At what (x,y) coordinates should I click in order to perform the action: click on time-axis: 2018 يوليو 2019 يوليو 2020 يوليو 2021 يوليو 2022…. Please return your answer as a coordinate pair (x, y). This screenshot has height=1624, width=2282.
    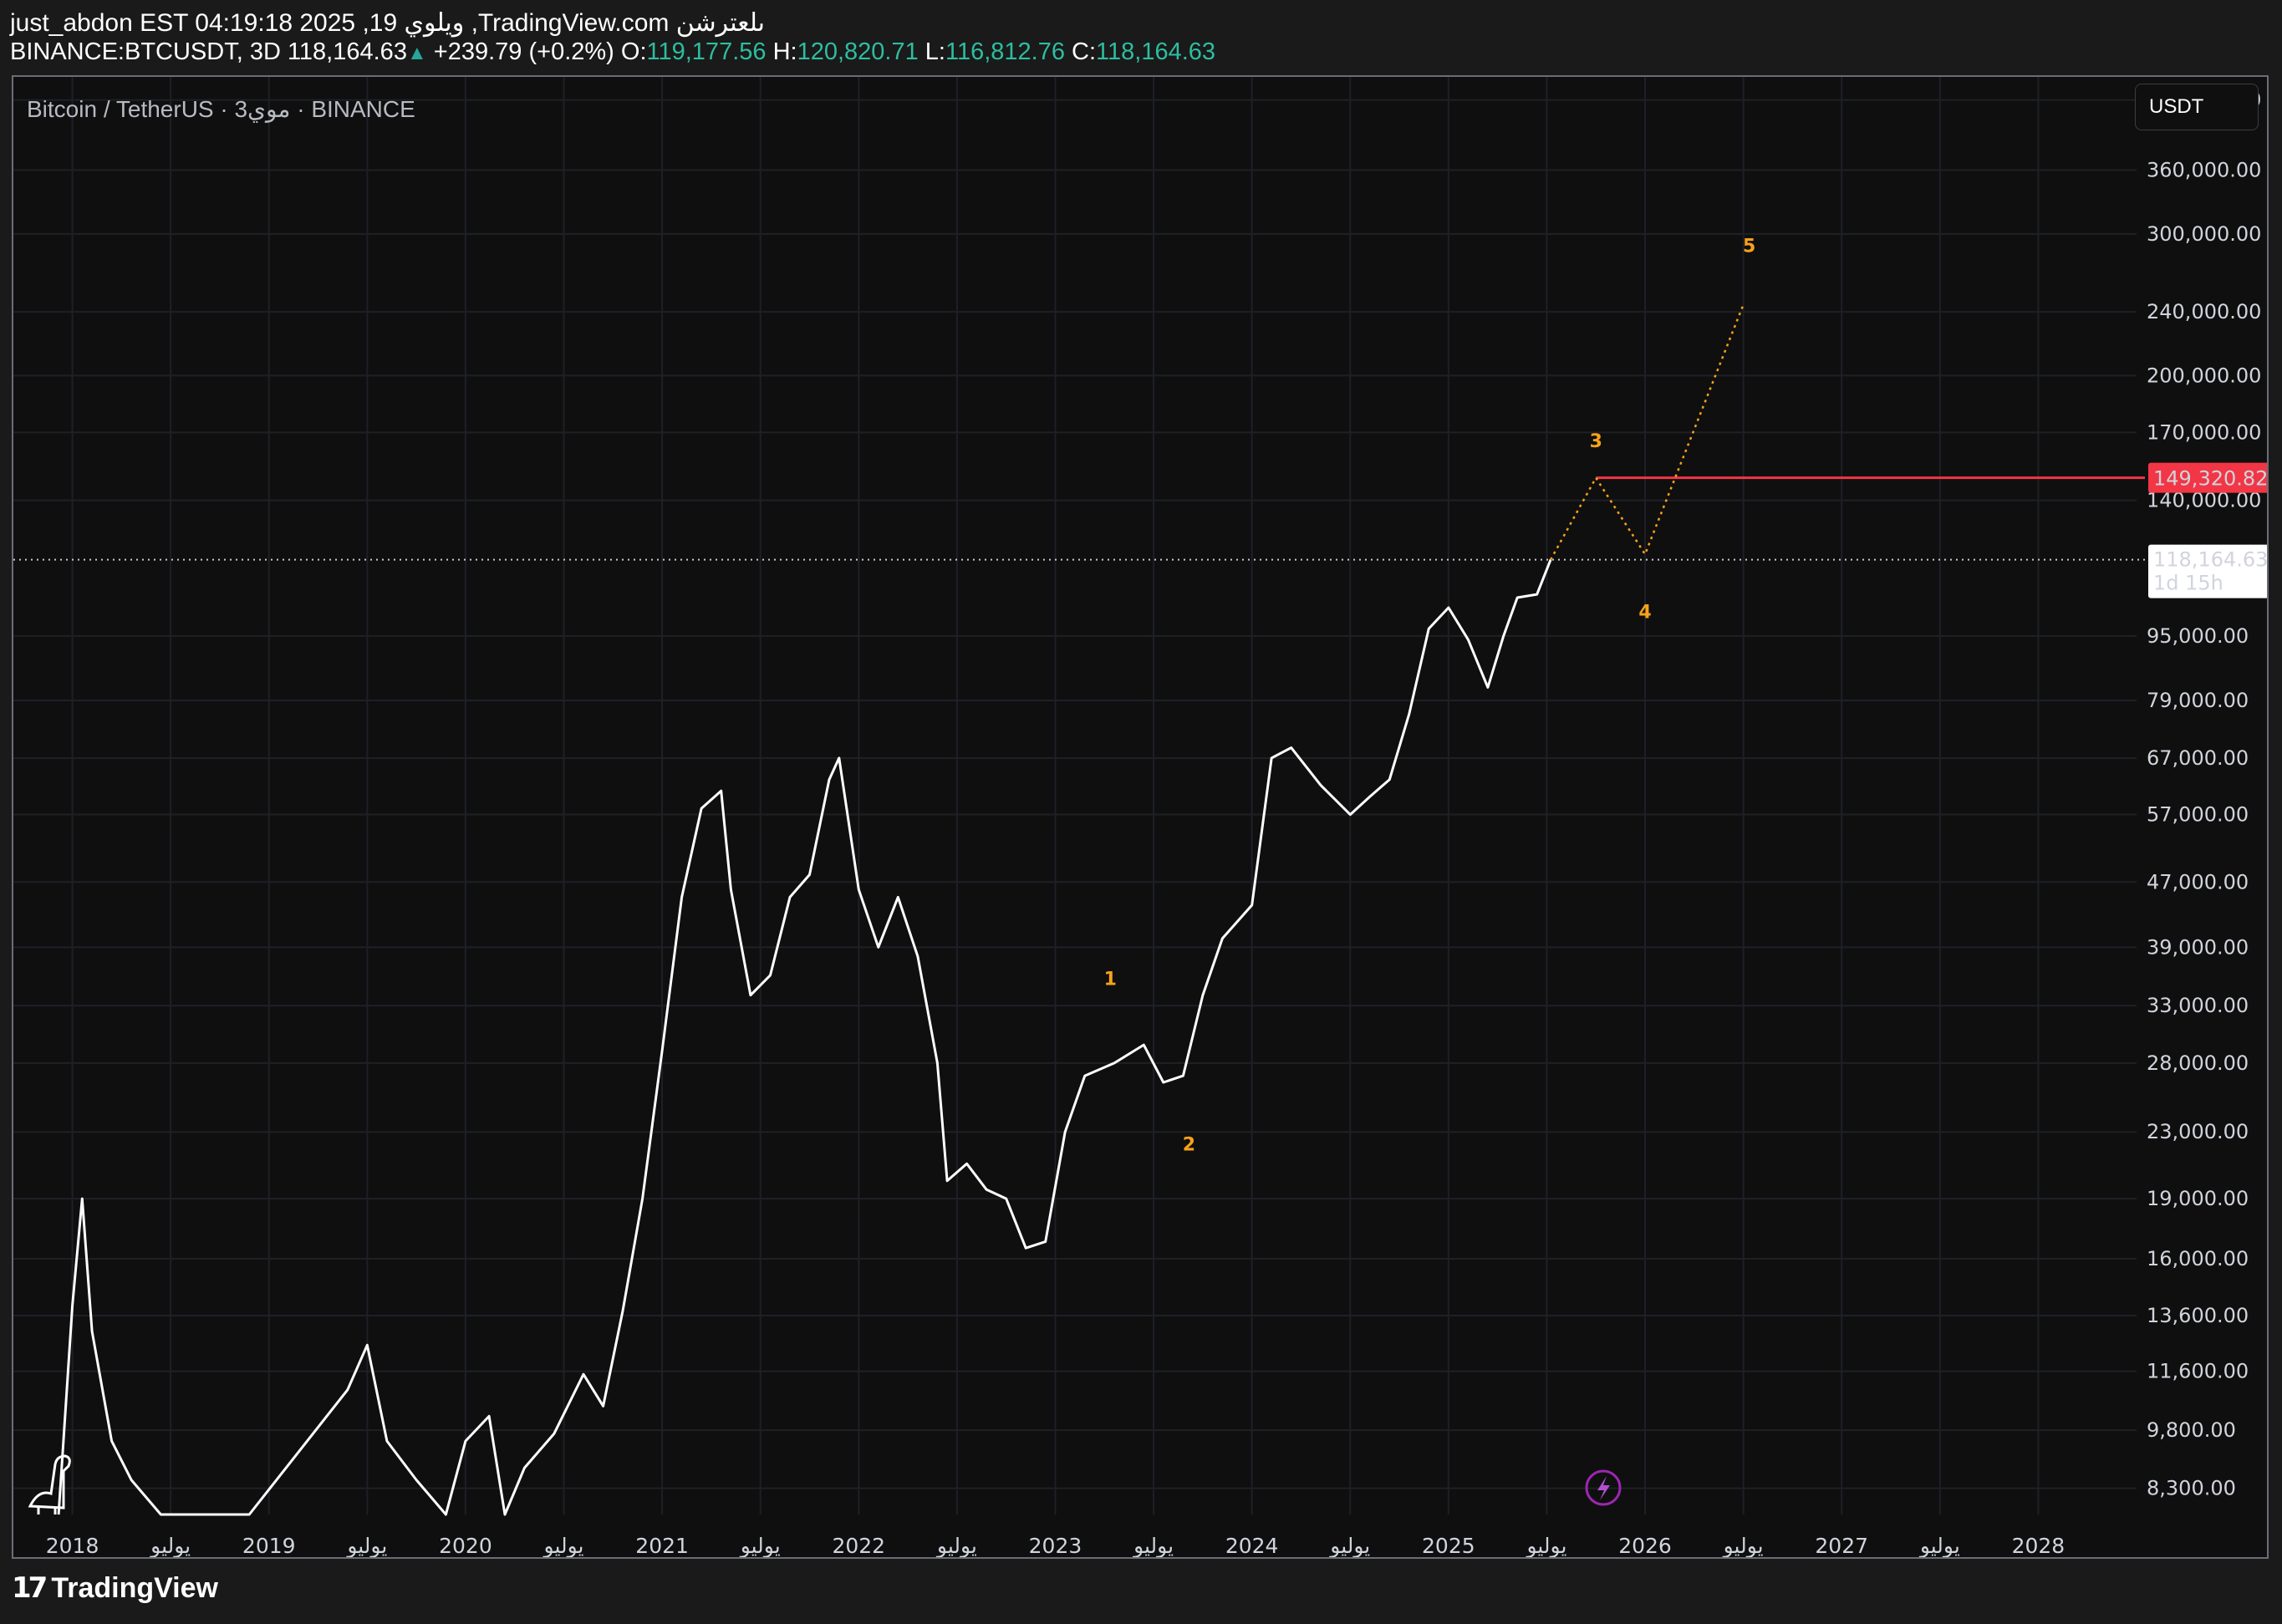
    Looking at the image, I should click on (1055, 1546).